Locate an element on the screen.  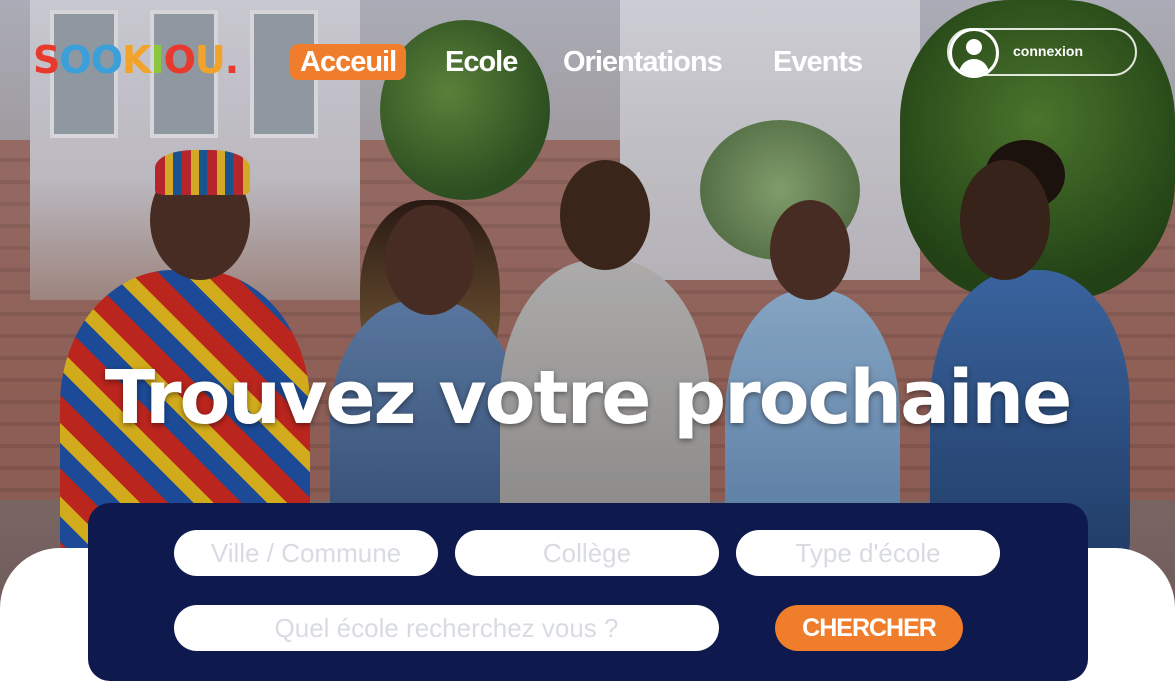
college-field is located at coordinates (587, 553).